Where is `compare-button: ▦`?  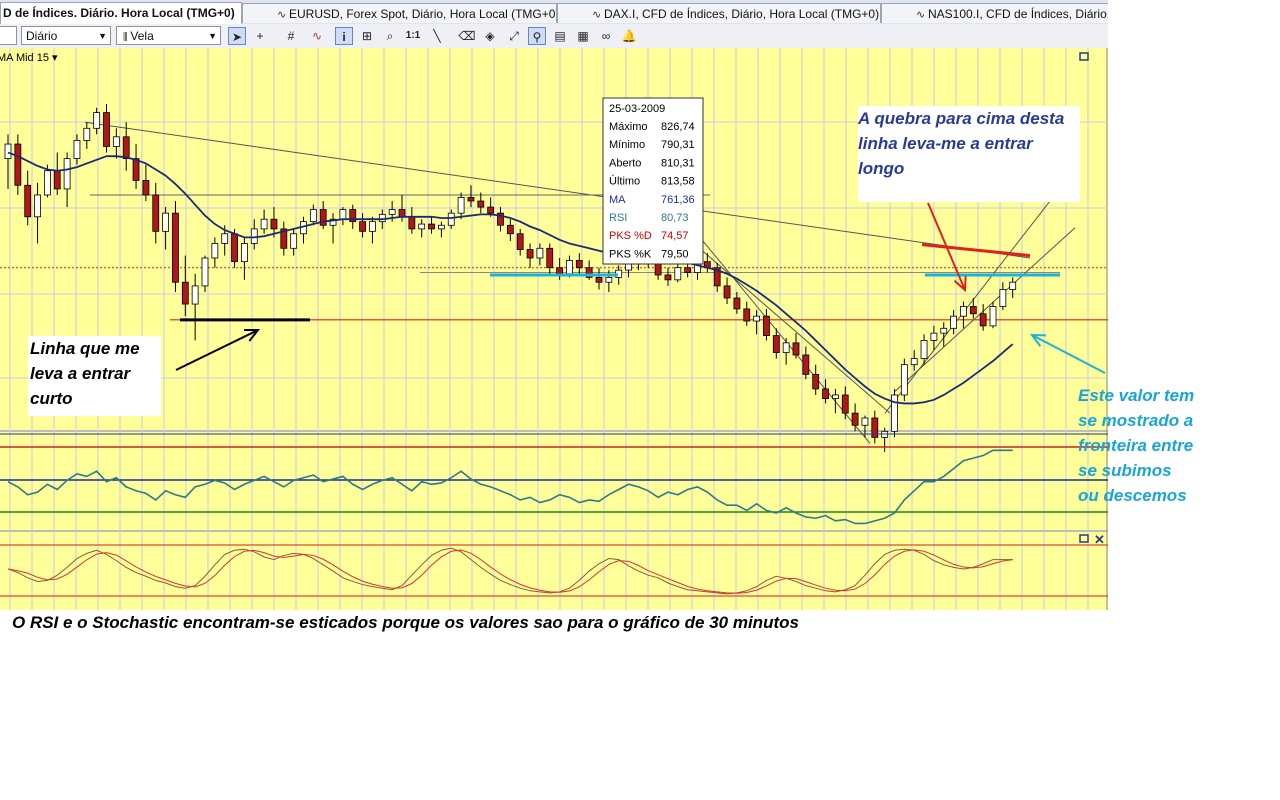
compare-button: ▦ is located at coordinates (583, 36).